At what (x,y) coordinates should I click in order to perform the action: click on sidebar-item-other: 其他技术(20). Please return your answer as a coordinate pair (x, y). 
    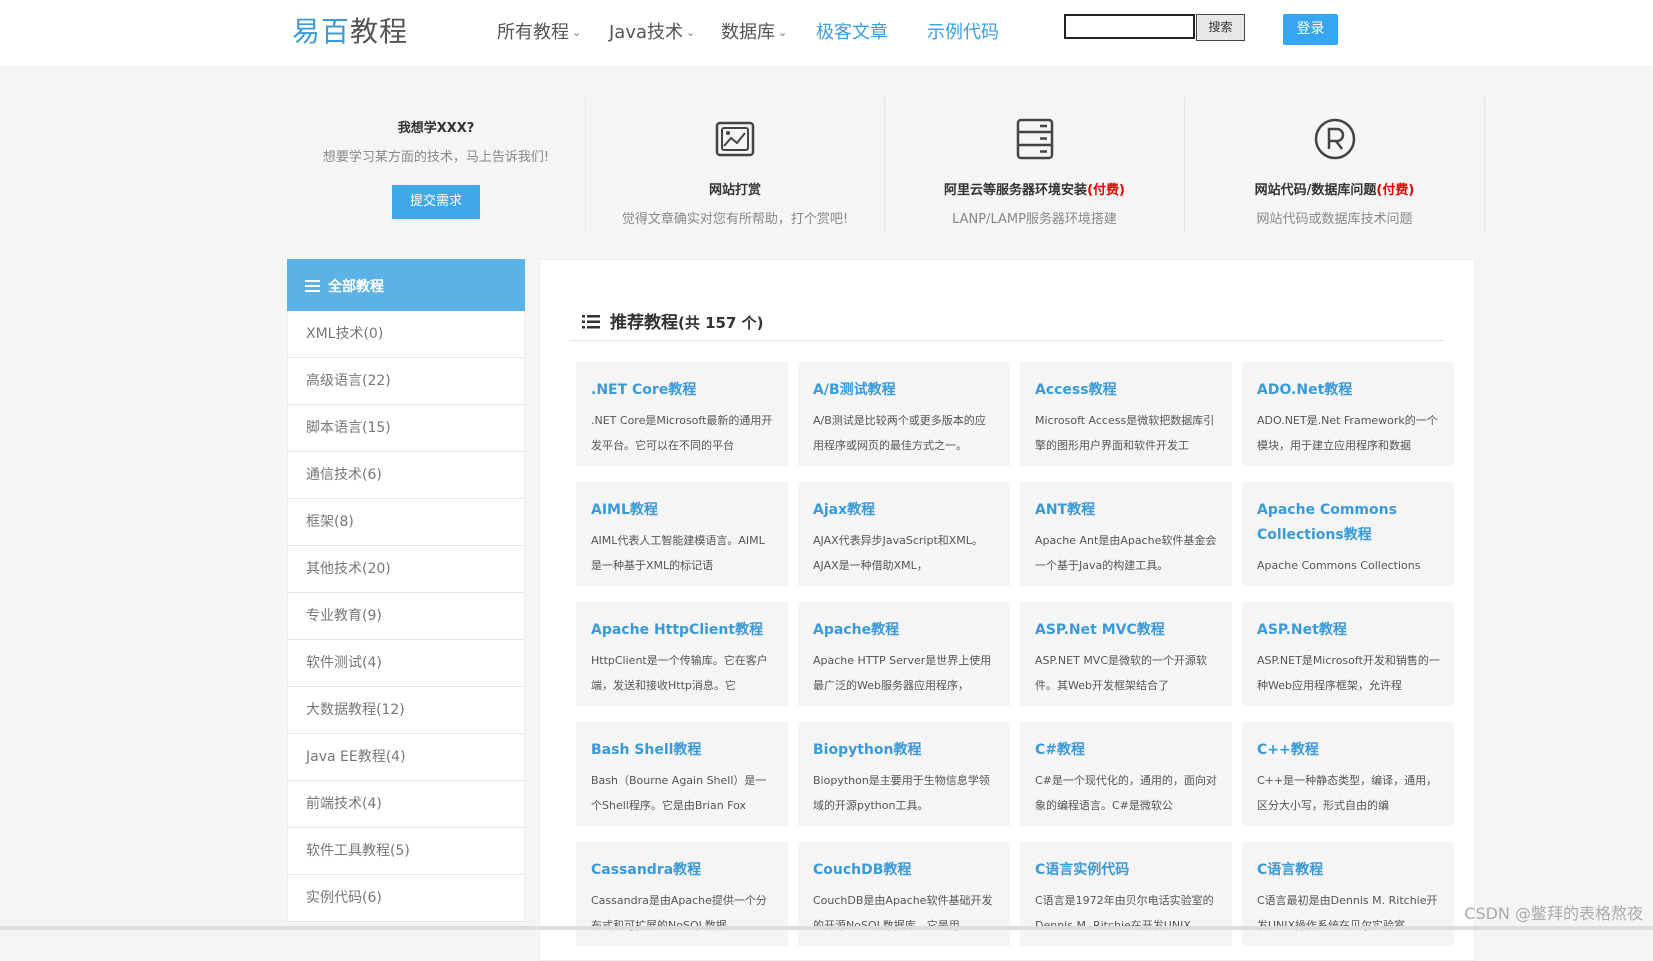
    Looking at the image, I should click on (406, 569).